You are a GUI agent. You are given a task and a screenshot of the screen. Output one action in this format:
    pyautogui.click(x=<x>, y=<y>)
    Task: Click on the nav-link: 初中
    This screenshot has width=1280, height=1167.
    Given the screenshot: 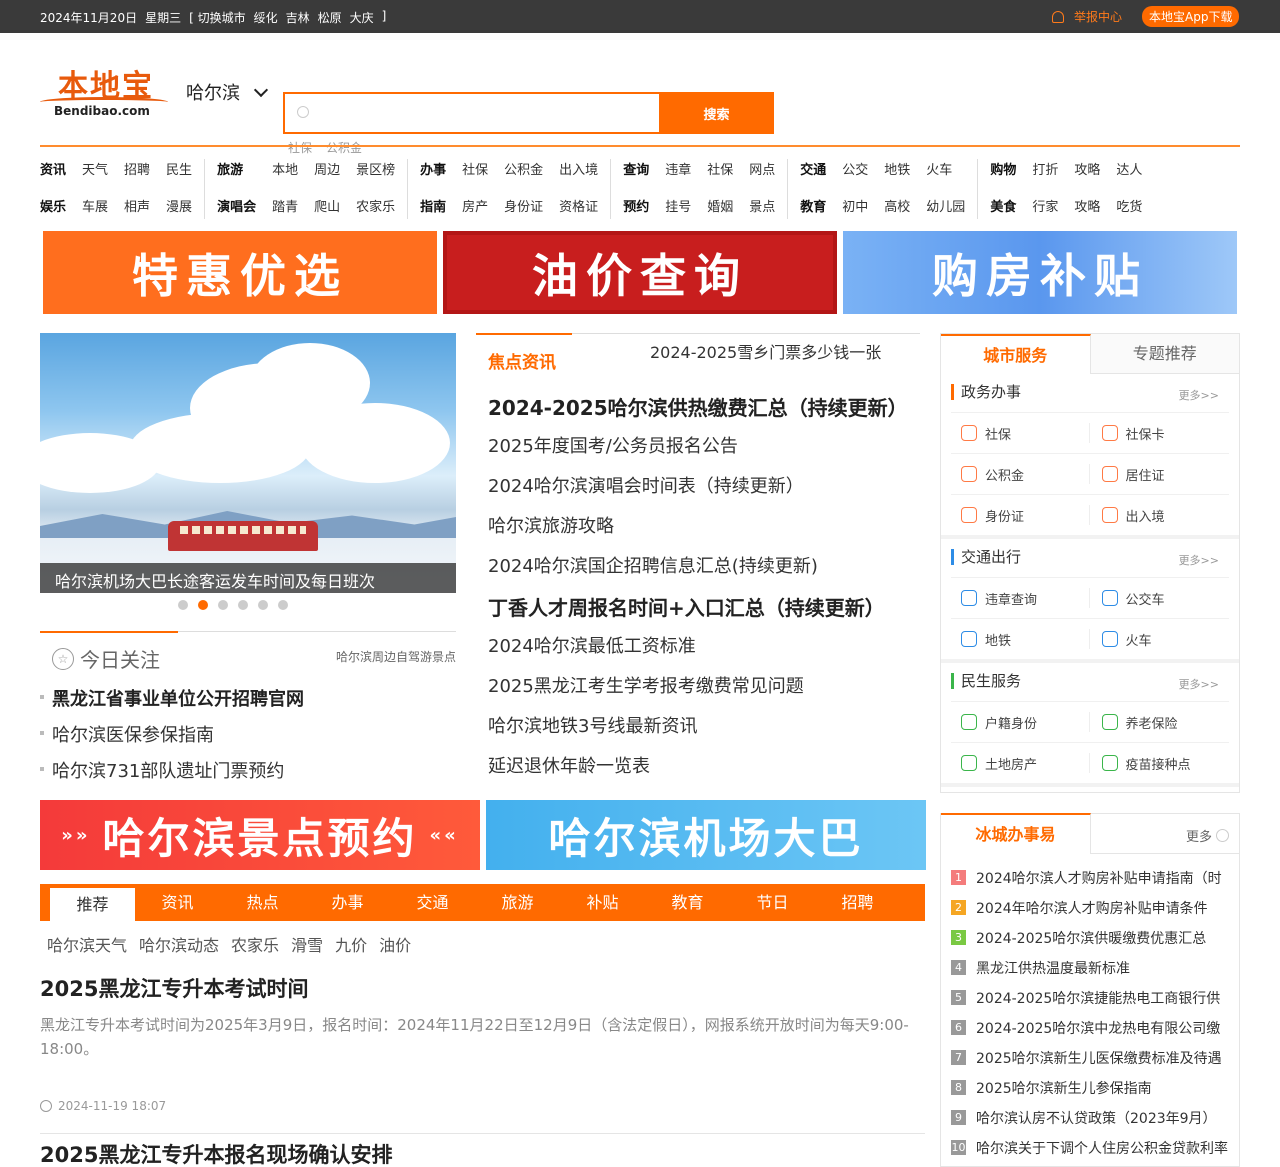 What is the action you would take?
    pyautogui.click(x=855, y=207)
    